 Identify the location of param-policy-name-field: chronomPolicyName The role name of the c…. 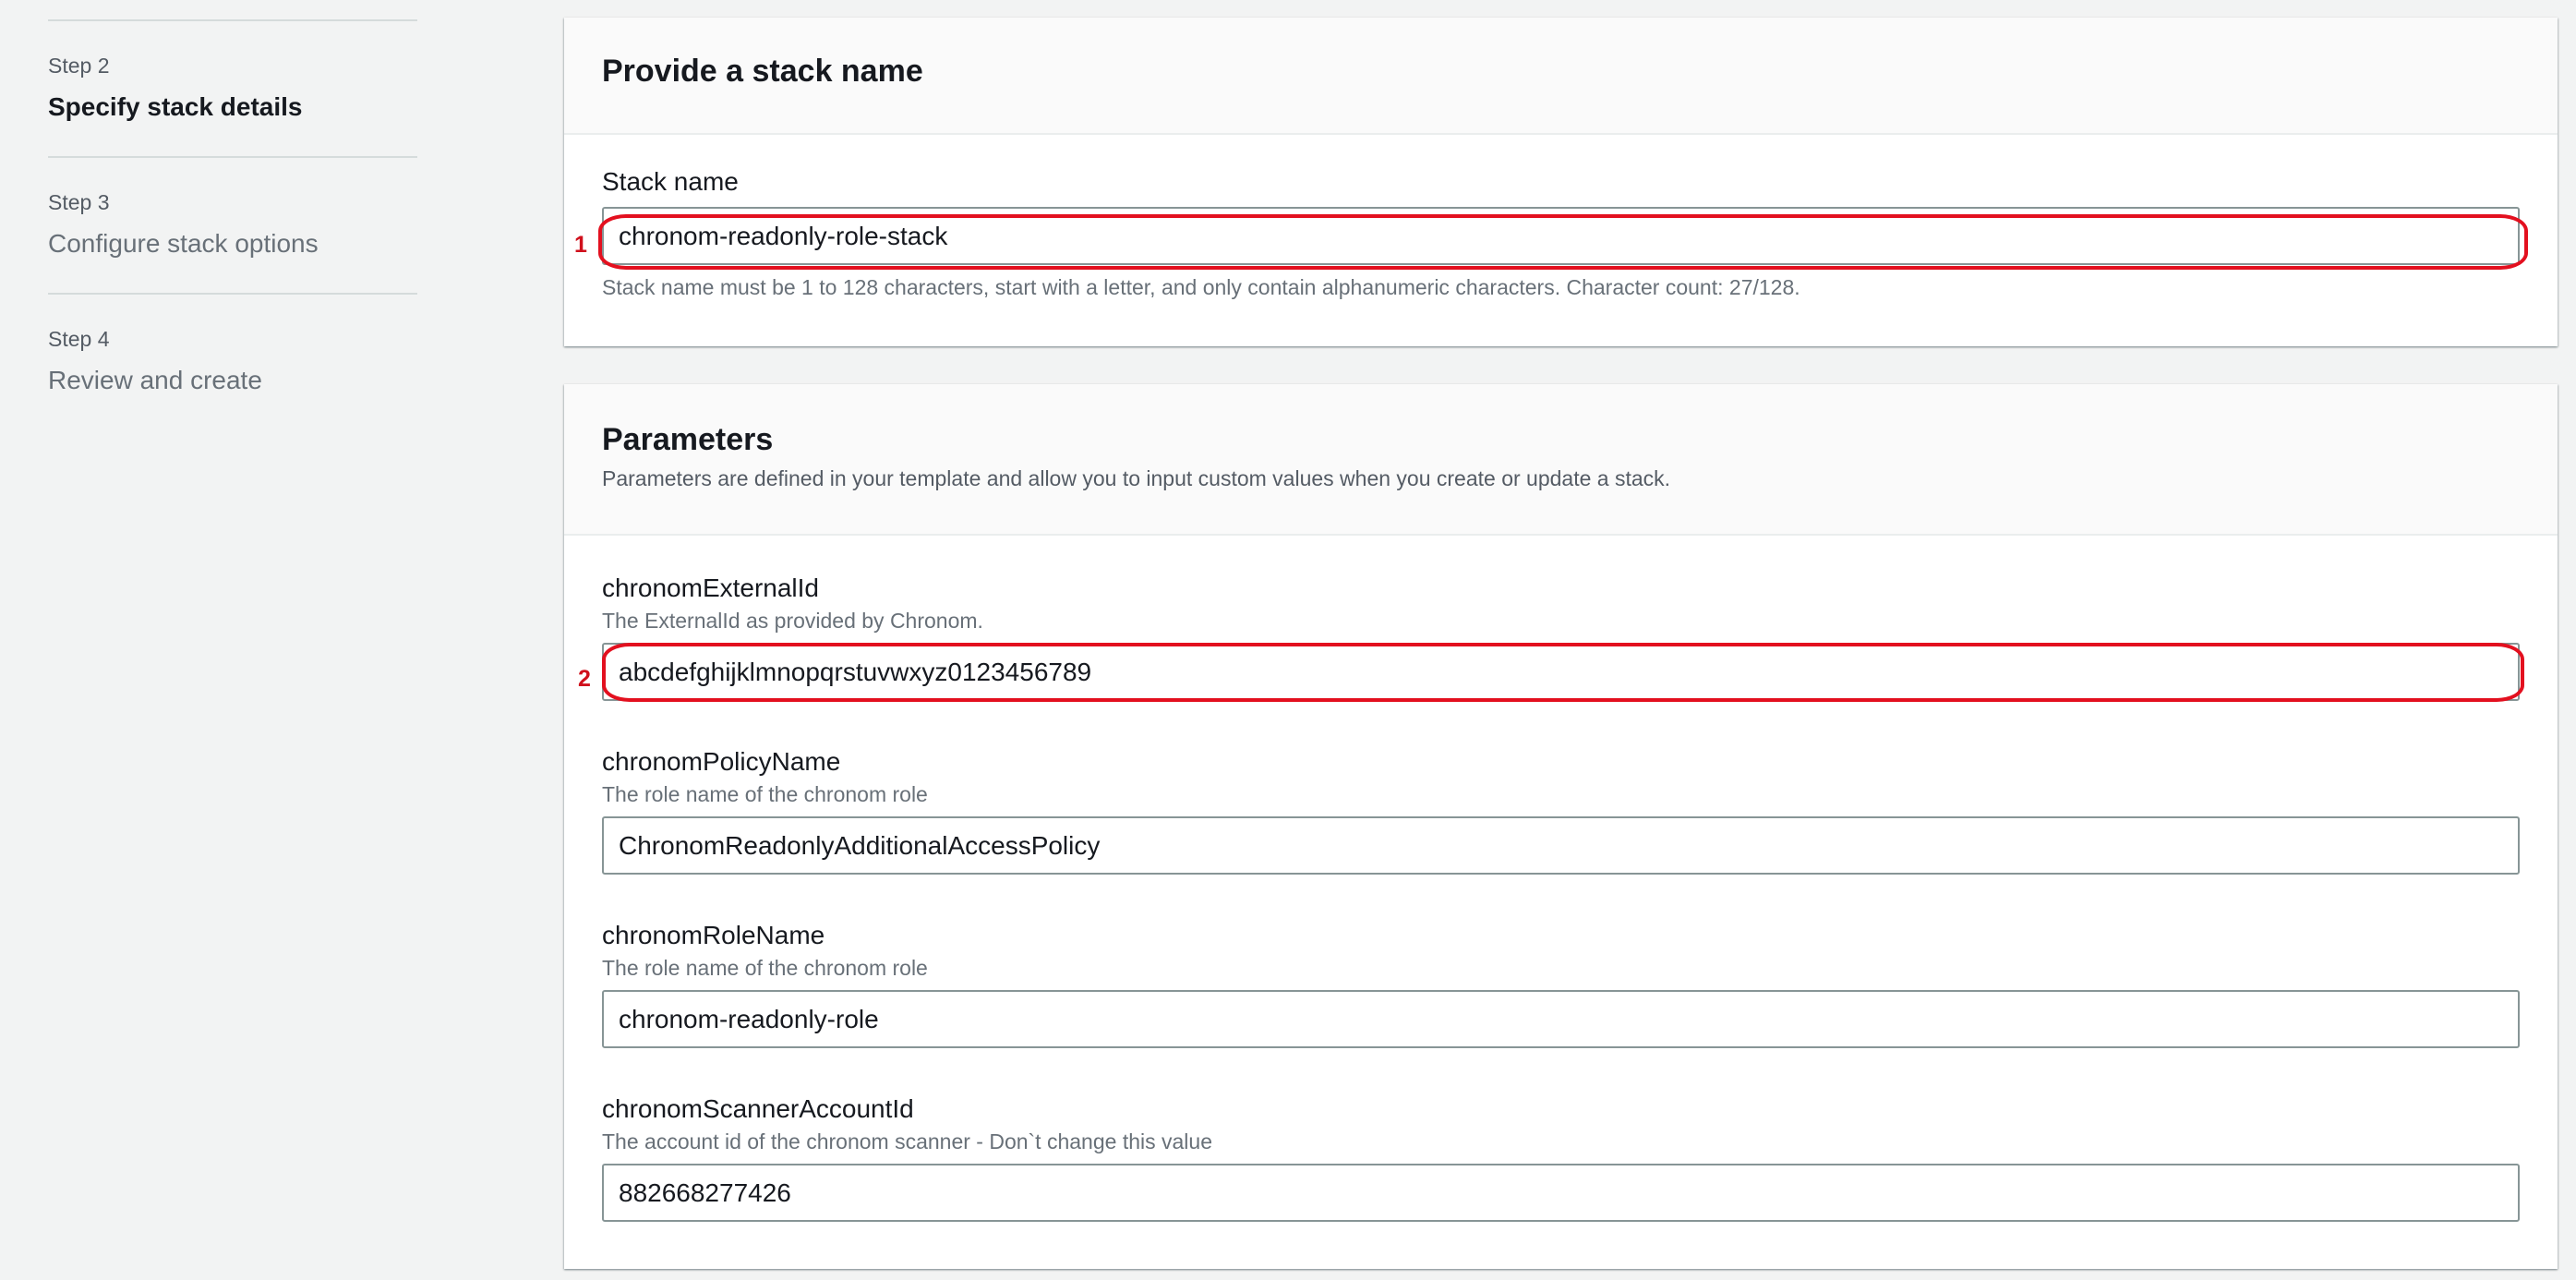
(1561, 810).